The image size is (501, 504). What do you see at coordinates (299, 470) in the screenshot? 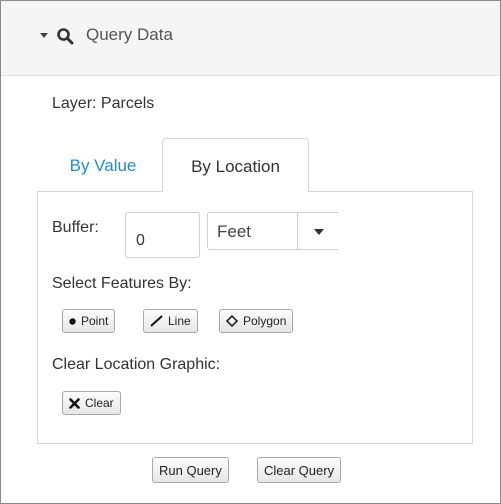
I see `clear-query-button: Clear Query` at bounding box center [299, 470].